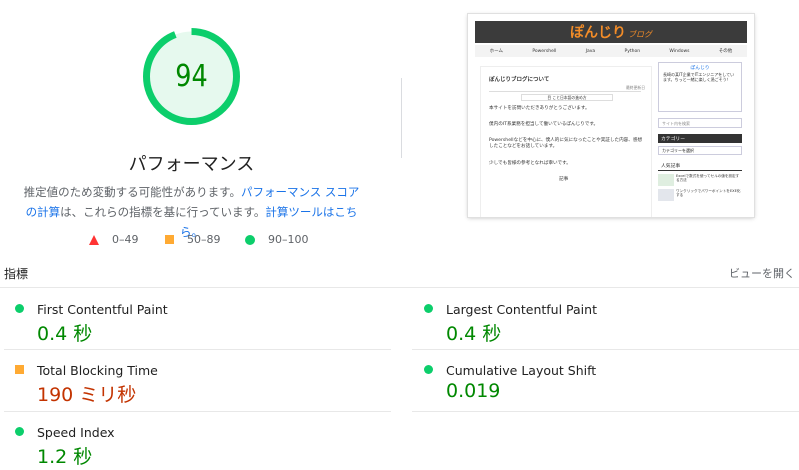  Describe the element at coordinates (401, 118) in the screenshot. I see `divider` at that location.